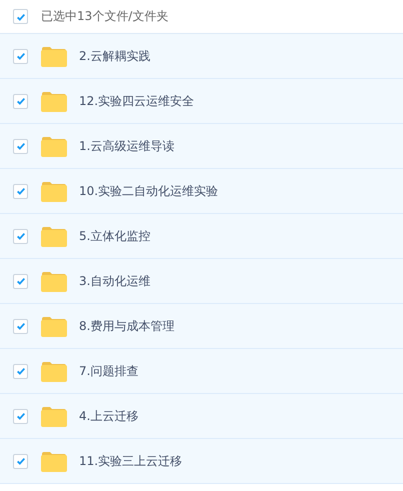 The height and width of the screenshot is (491, 403). Describe the element at coordinates (108, 416) in the screenshot. I see `folder-name: 4.上云迁移` at that location.